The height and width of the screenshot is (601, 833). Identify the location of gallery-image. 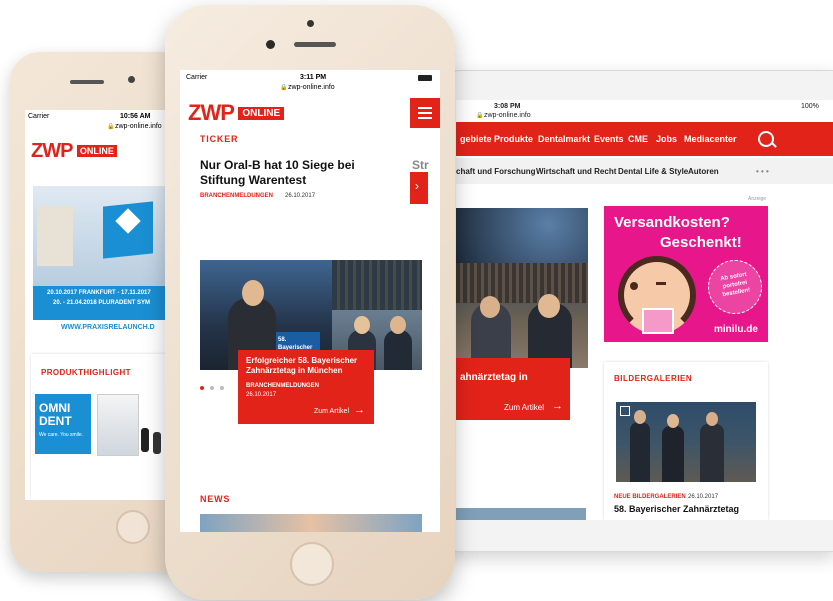
(686, 442).